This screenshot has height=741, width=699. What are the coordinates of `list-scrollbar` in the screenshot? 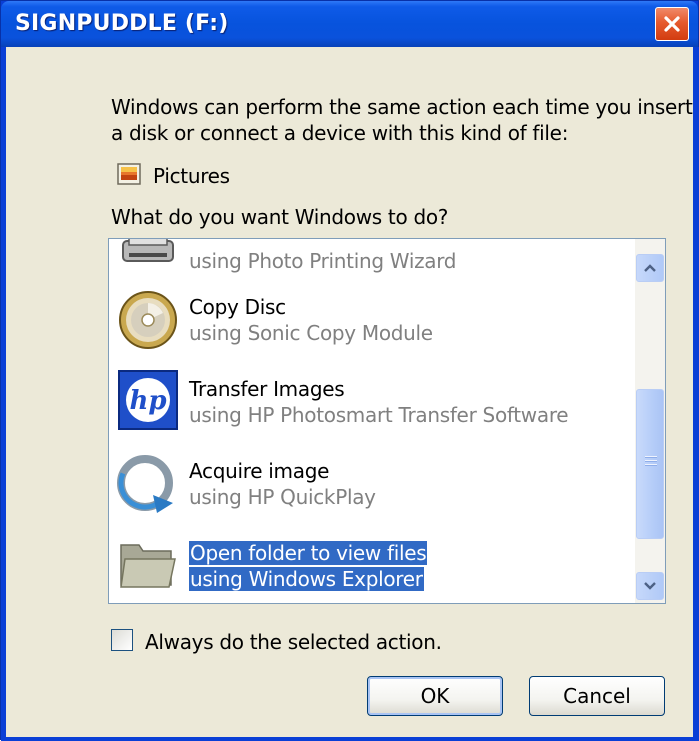 It's located at (650, 421).